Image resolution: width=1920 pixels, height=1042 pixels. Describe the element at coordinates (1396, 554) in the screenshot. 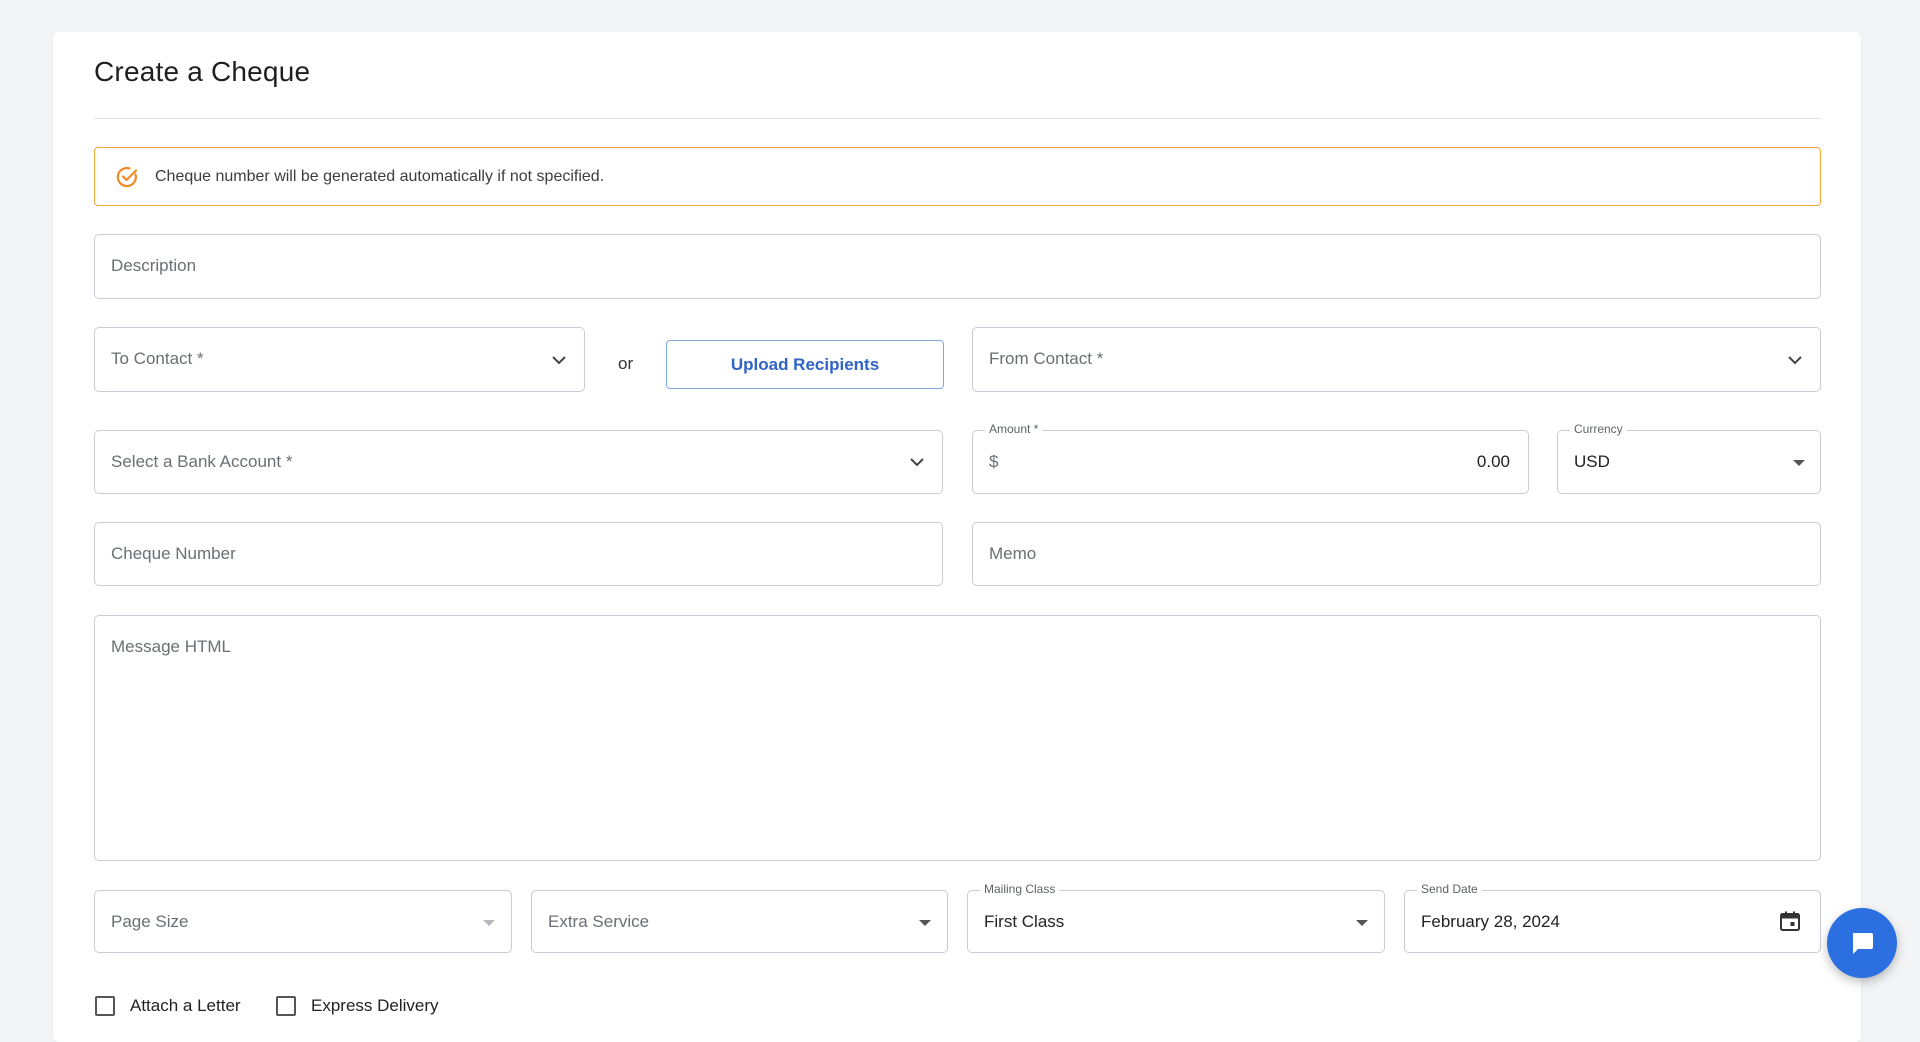

I see `memo-input: Memo` at that location.